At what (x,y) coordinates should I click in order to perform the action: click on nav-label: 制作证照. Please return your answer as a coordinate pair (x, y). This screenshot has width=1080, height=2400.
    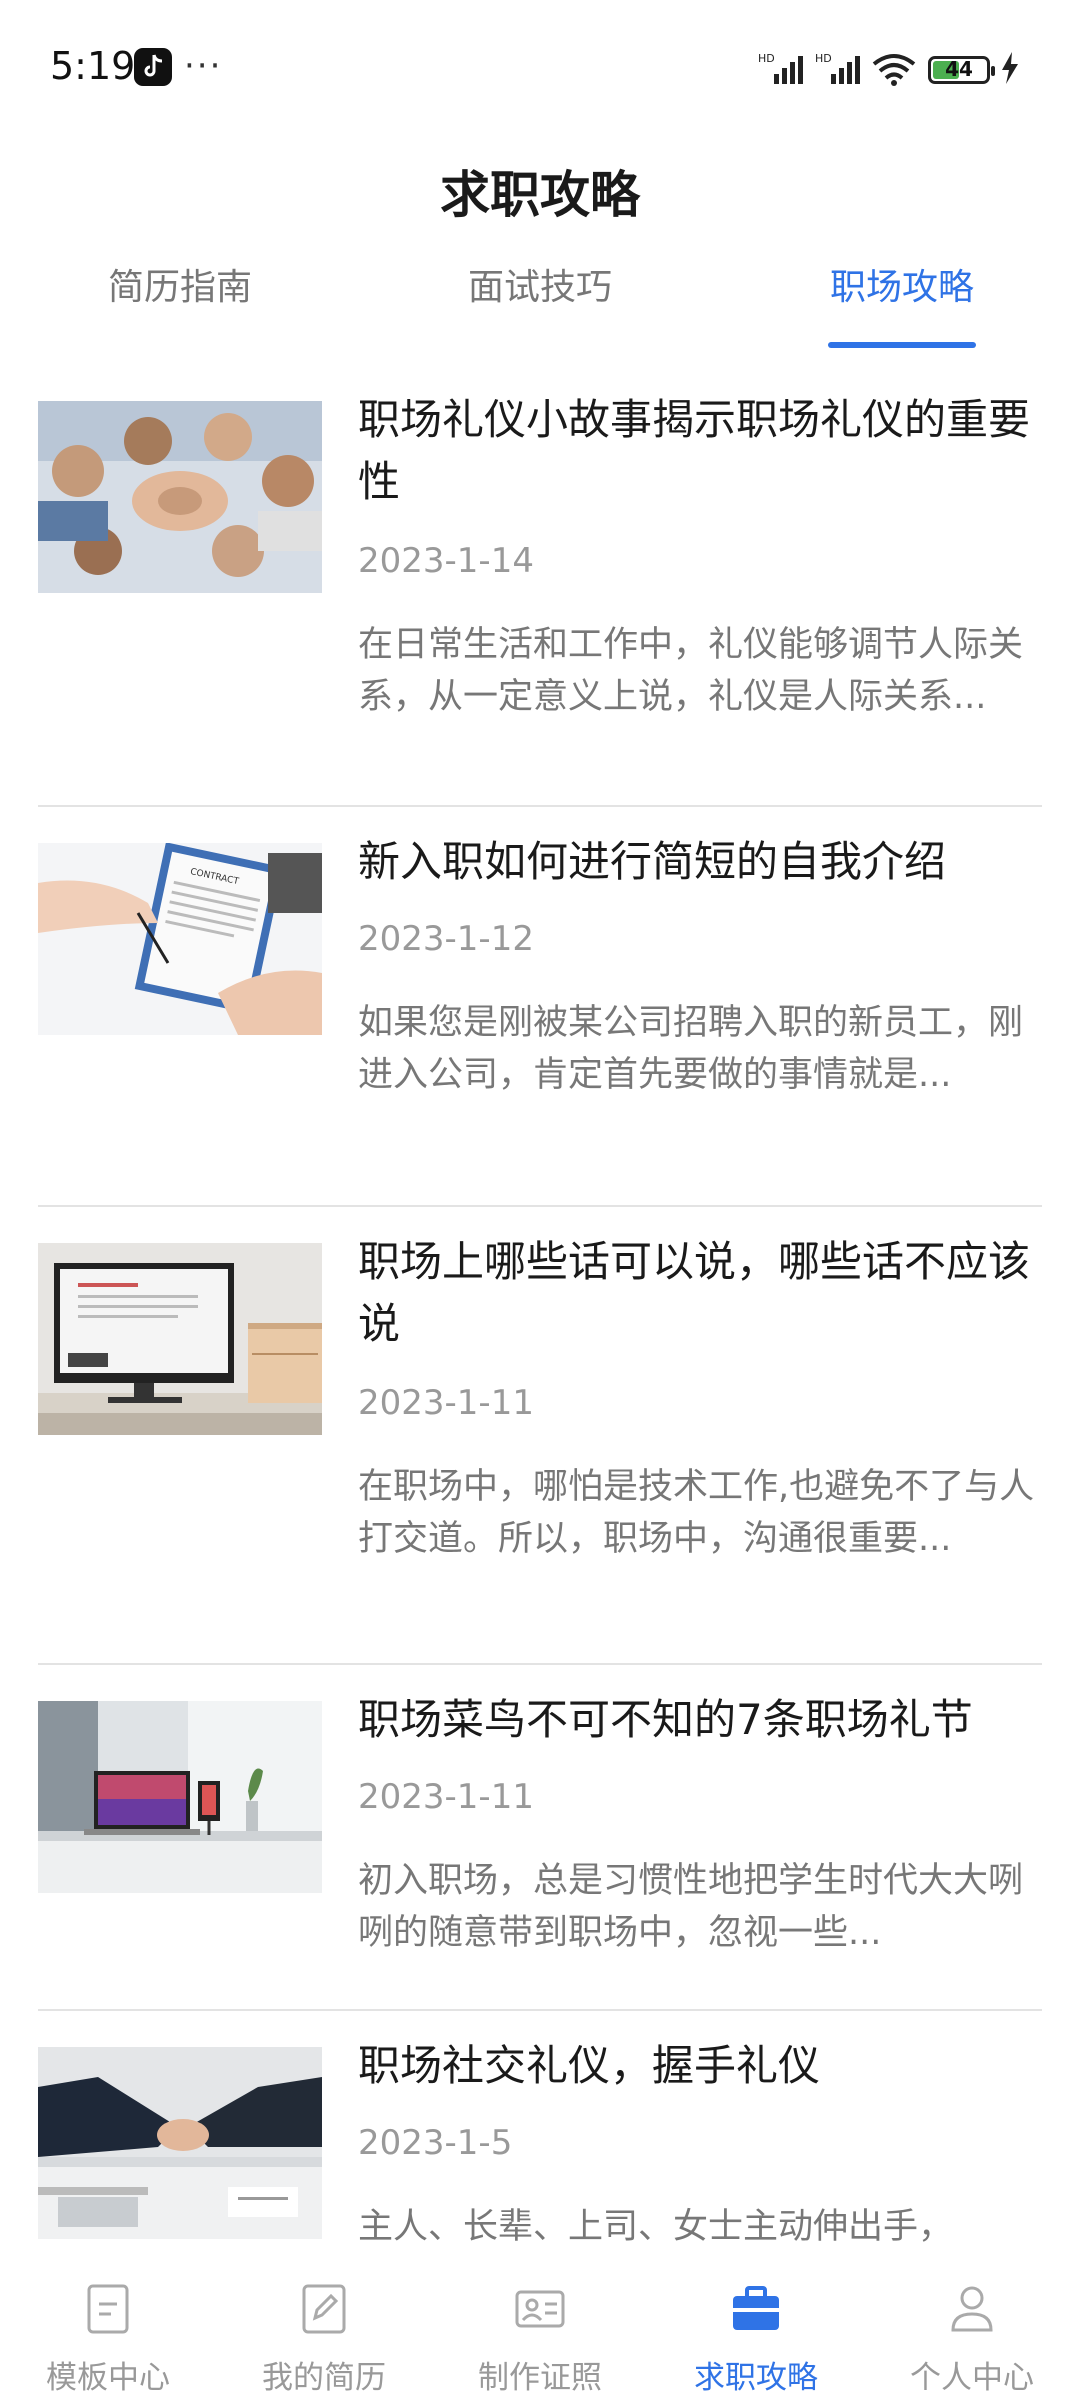
    Looking at the image, I should click on (540, 2378).